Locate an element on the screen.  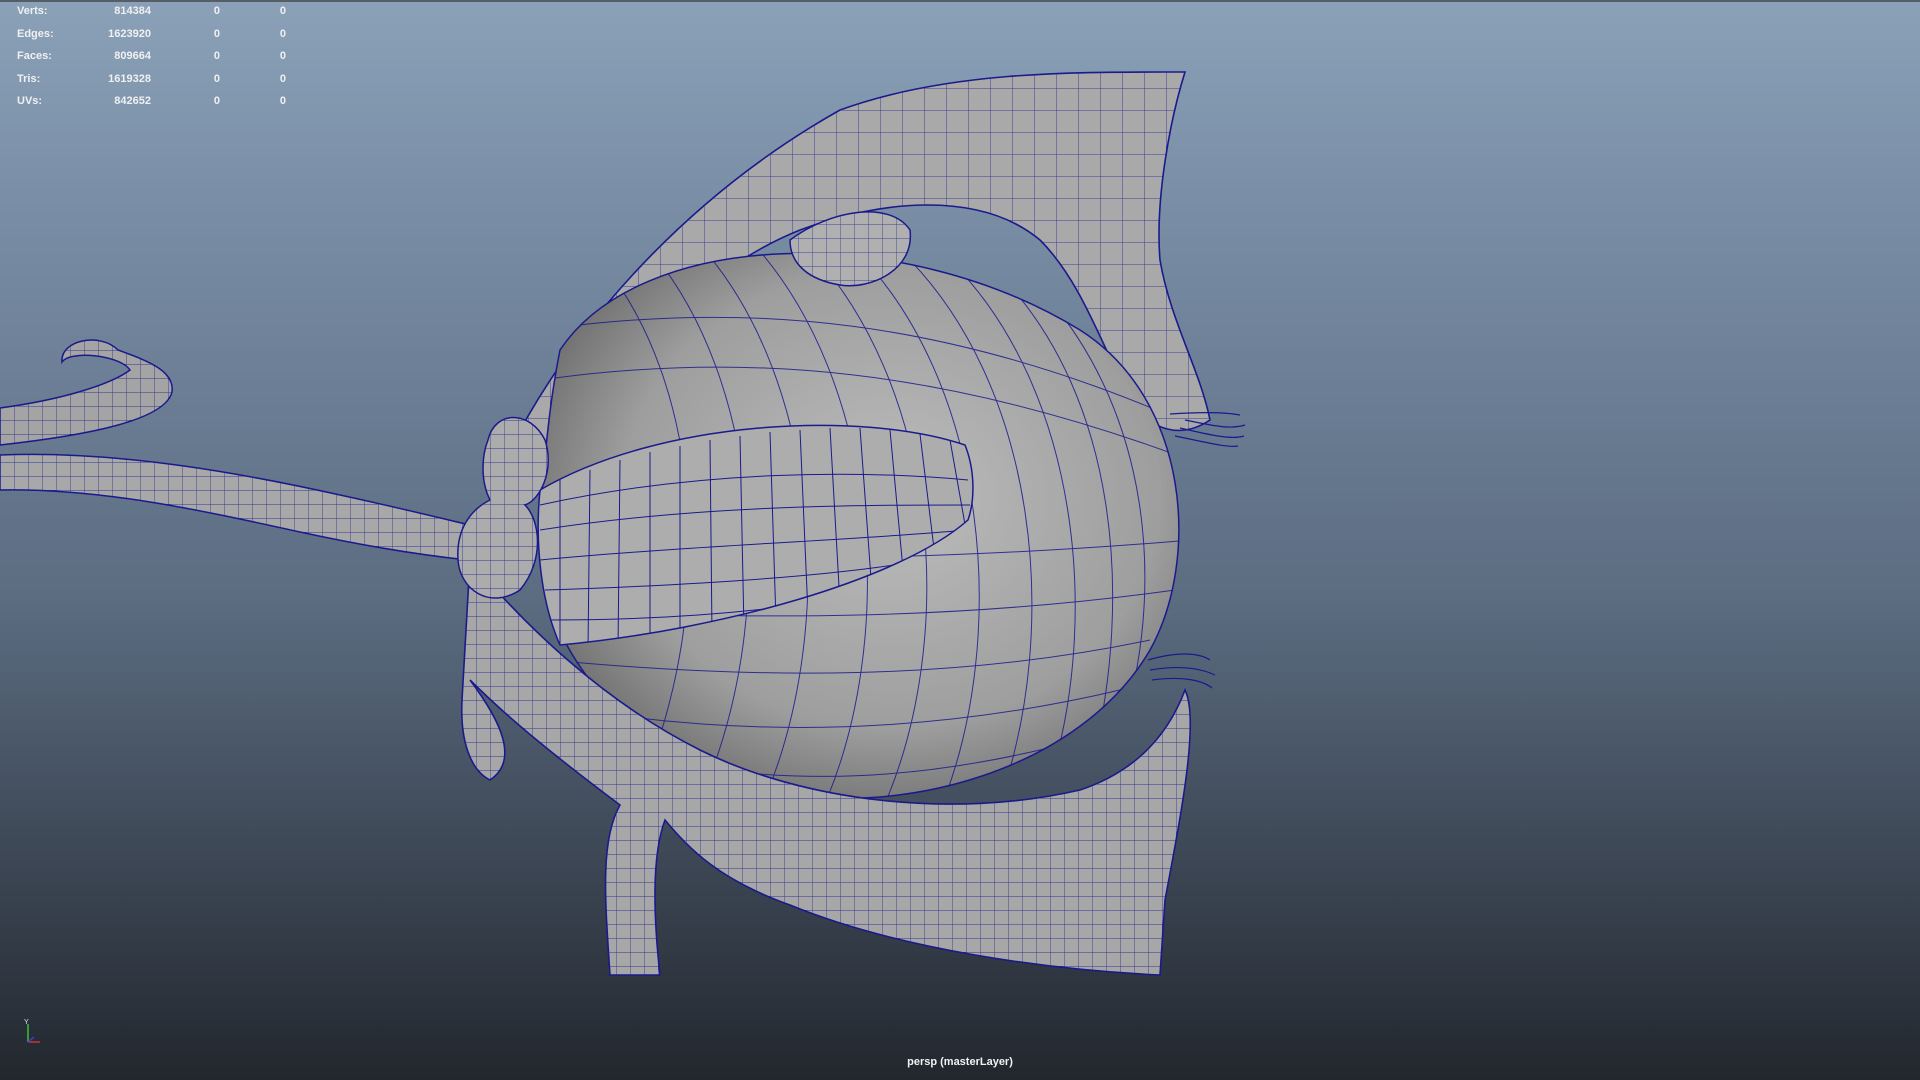
hud-value: 814384 is located at coordinates (132, 11).